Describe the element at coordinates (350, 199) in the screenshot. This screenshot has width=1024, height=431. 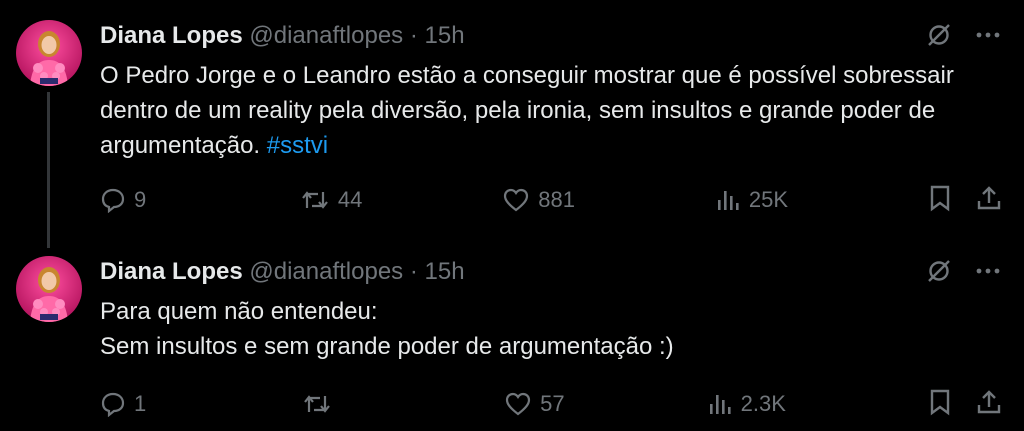
I see `retweet-count: 44` at that location.